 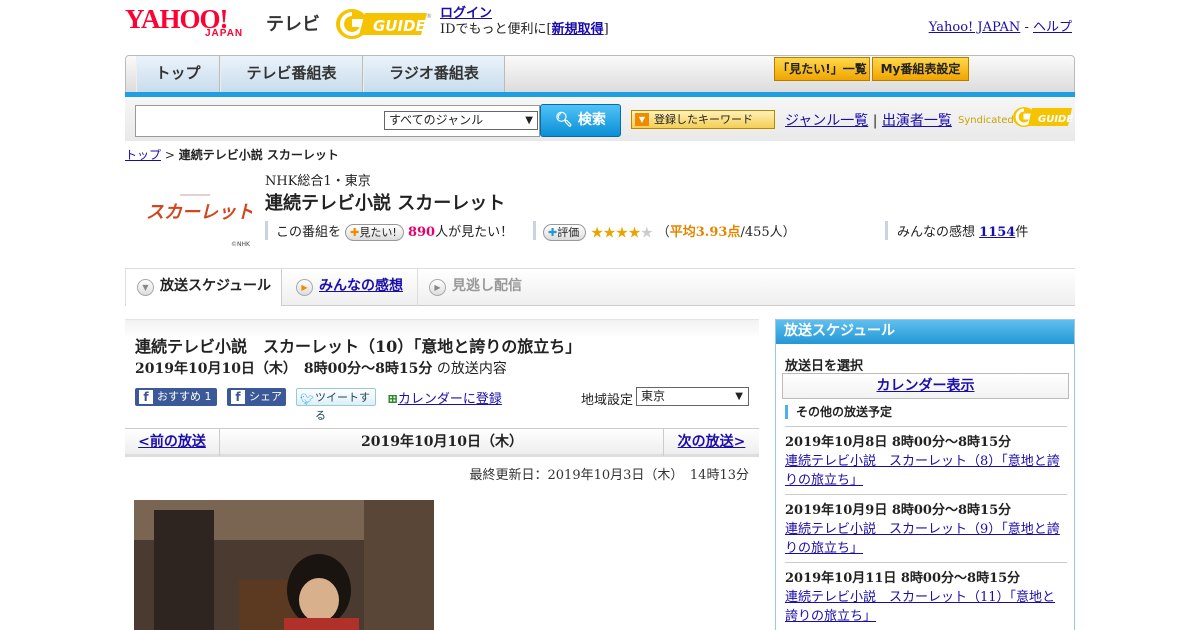 What do you see at coordinates (838, 412) in the screenshot?
I see `other-broadcasts-label: その他の放送予定` at bounding box center [838, 412].